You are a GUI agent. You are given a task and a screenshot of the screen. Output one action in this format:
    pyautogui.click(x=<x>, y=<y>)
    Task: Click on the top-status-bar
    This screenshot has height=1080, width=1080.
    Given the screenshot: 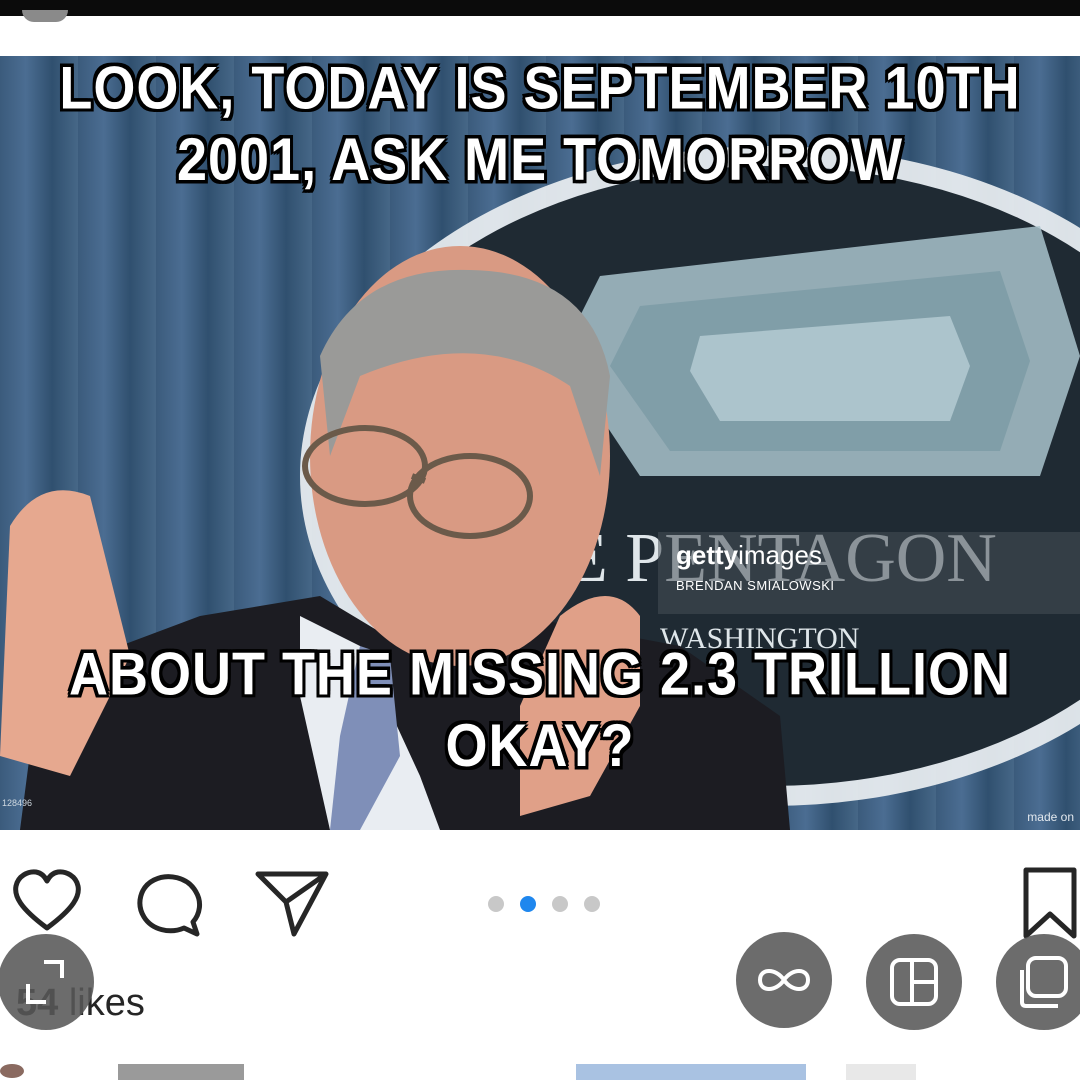 What is the action you would take?
    pyautogui.click(x=540, y=11)
    